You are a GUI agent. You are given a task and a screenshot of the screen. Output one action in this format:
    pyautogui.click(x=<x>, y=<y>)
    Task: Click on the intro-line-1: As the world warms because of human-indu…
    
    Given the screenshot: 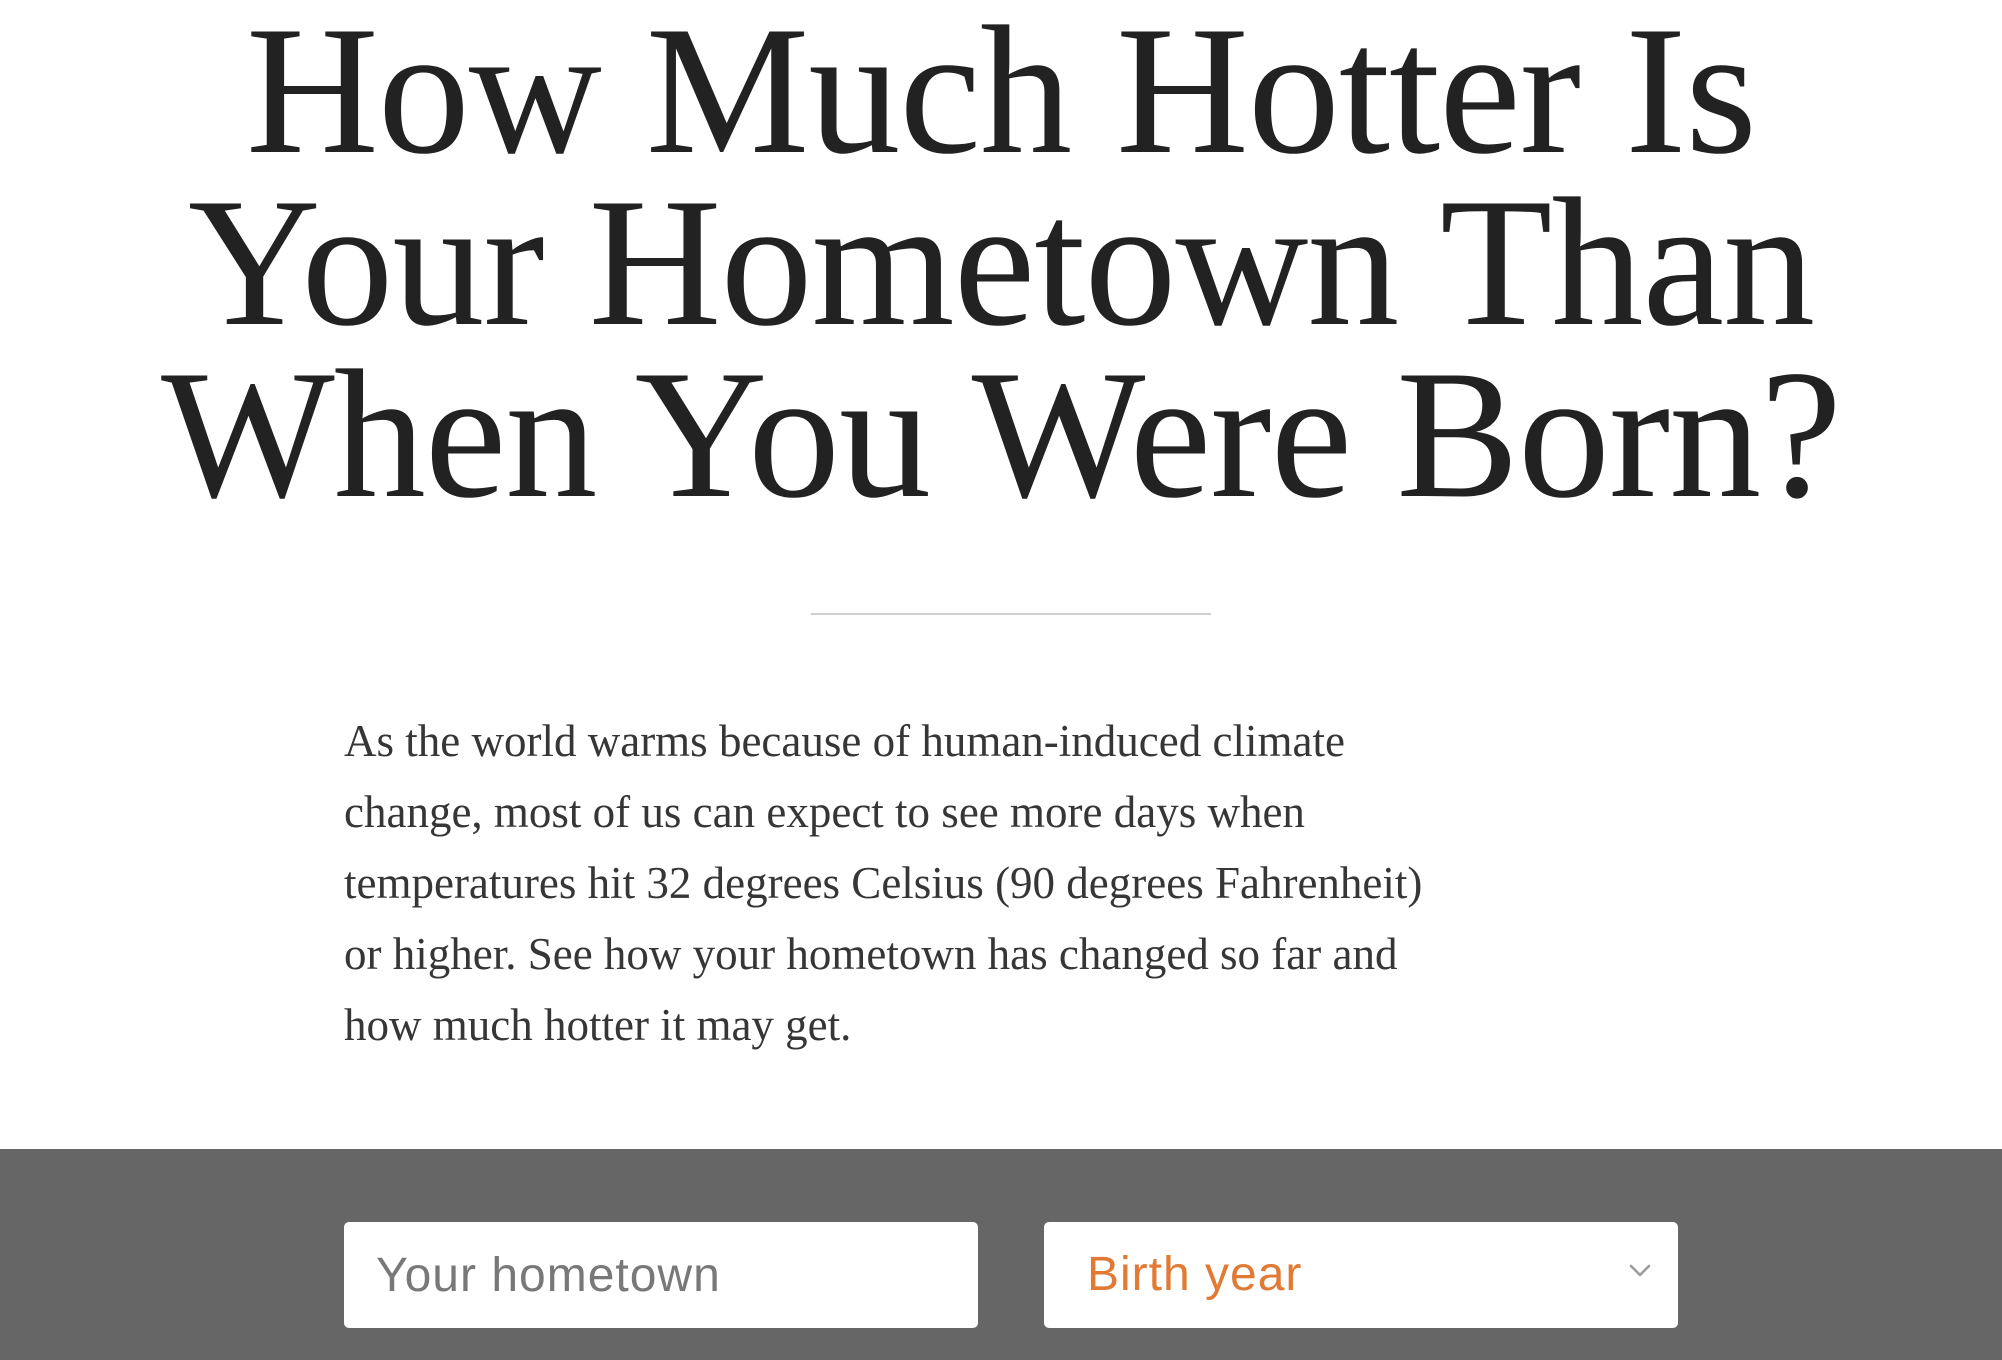 What is the action you would take?
    pyautogui.click(x=844, y=741)
    